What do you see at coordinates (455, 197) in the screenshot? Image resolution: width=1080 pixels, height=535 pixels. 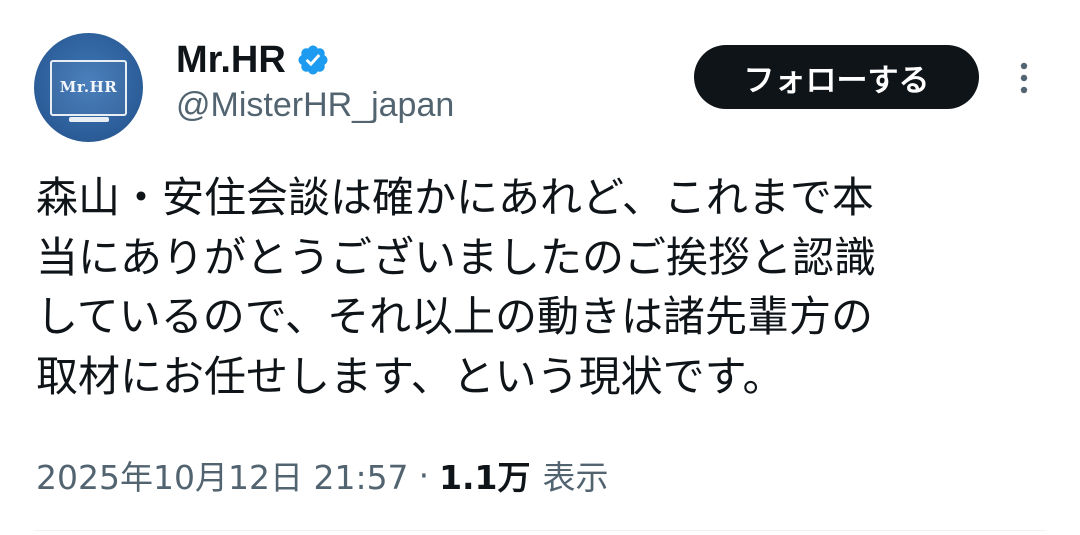 I see `tweet-text-line: 森山・安住会談は確かにあれど、これまで本` at bounding box center [455, 197].